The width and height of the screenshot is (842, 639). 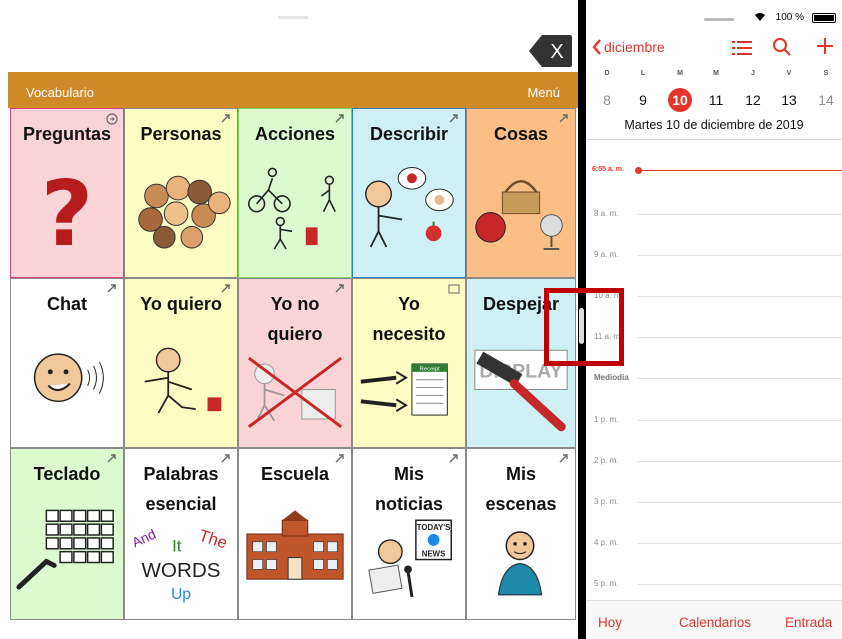 What do you see at coordinates (543, 92) in the screenshot?
I see `menu-button: Menú` at bounding box center [543, 92].